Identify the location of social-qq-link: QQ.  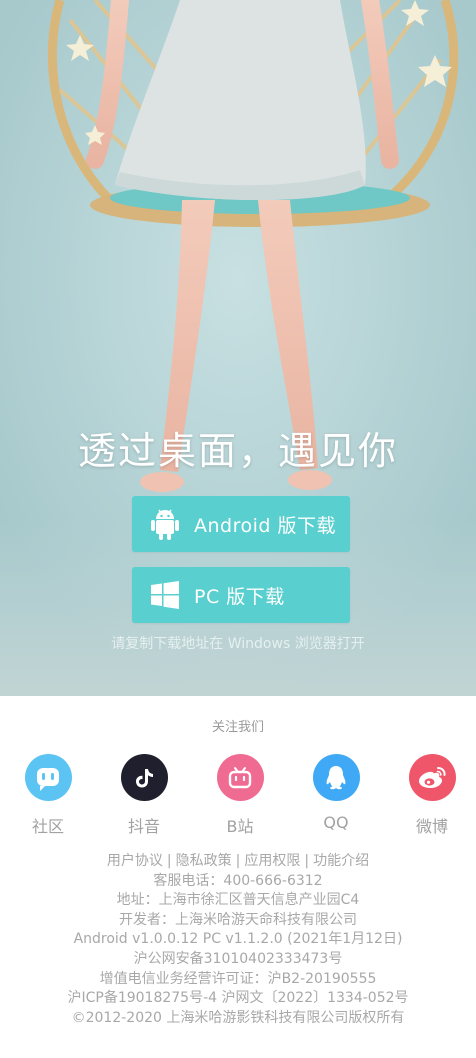
(336, 793).